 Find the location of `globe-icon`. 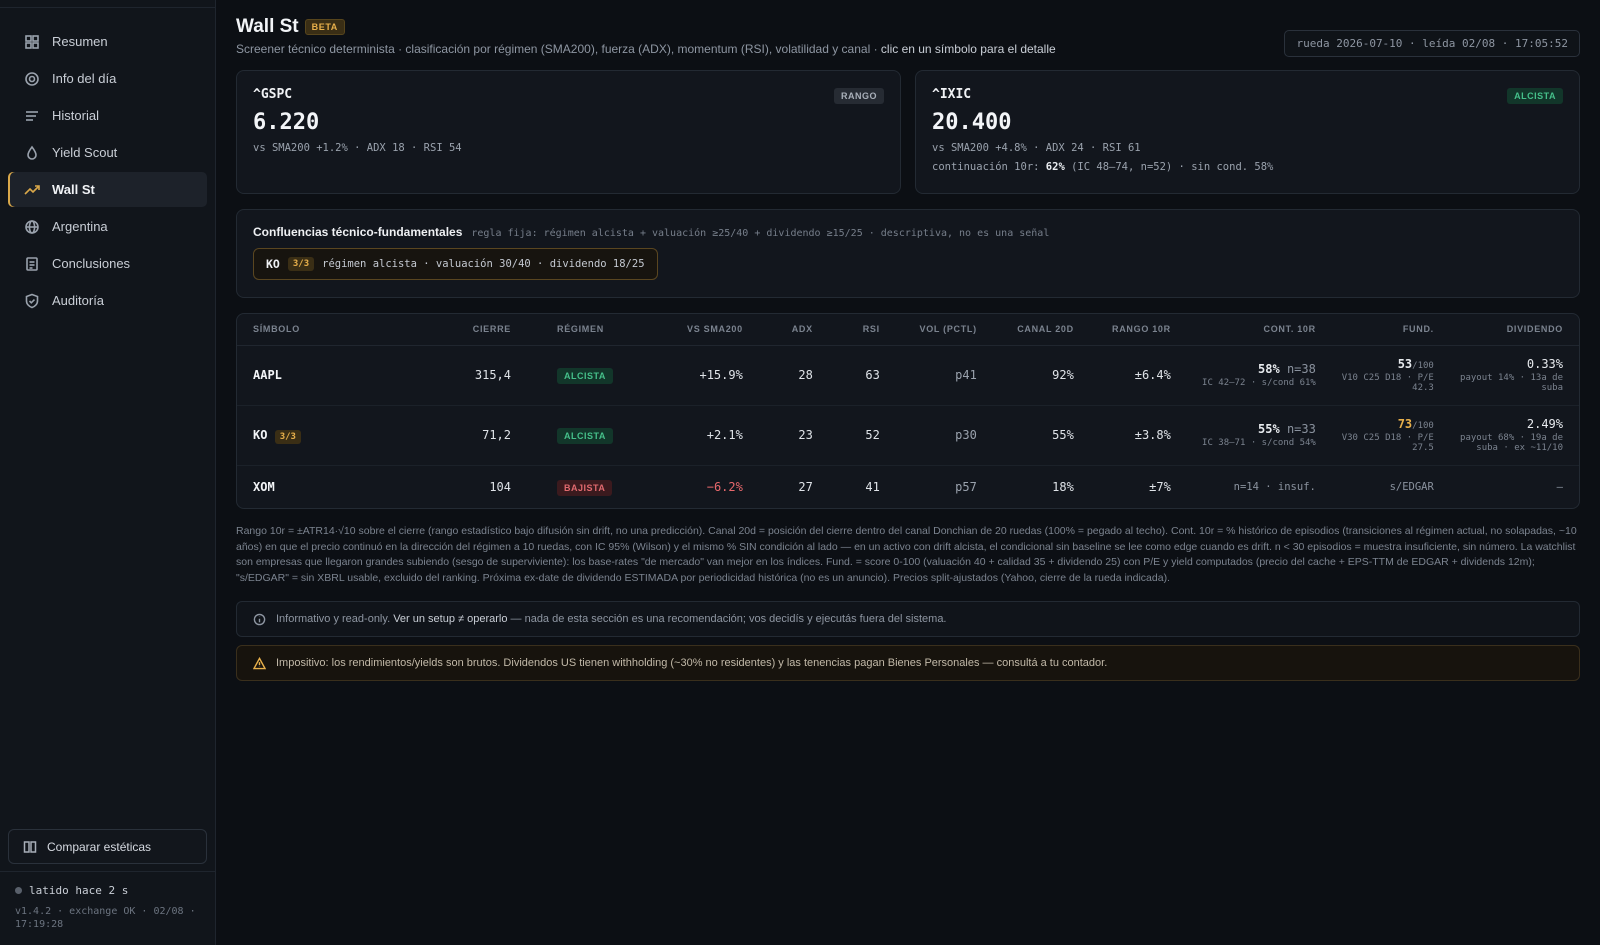

globe-icon is located at coordinates (32, 226).